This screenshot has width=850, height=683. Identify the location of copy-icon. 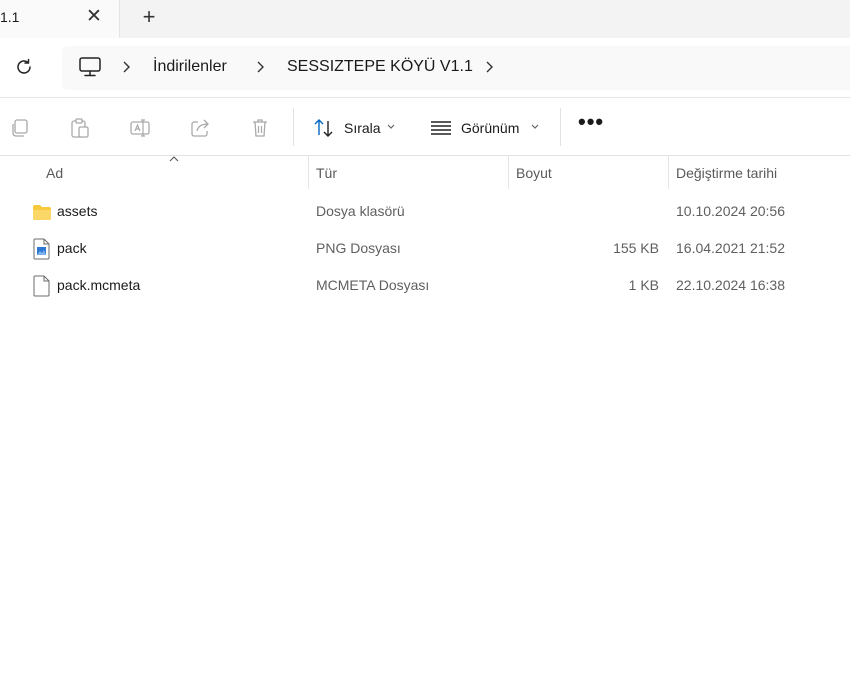
(20, 128).